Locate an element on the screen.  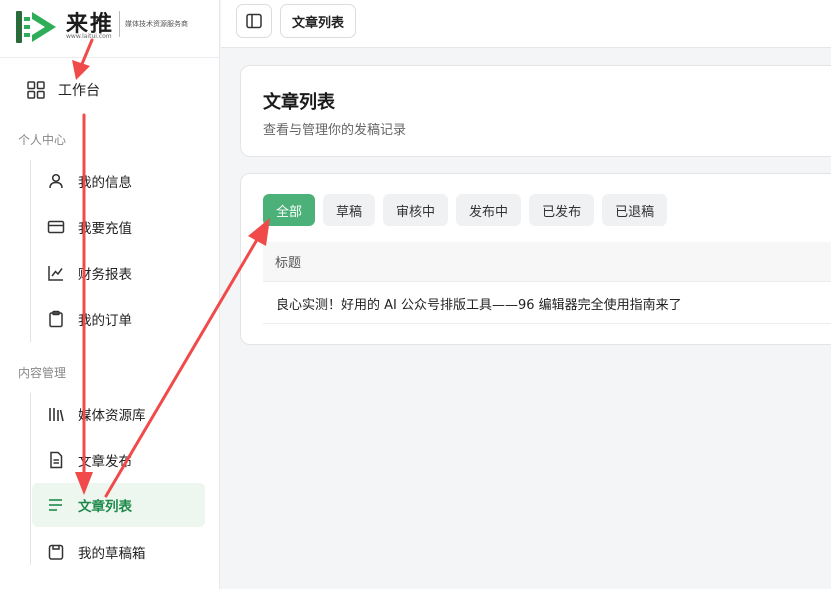
sidebar-toggle-button is located at coordinates (254, 21).